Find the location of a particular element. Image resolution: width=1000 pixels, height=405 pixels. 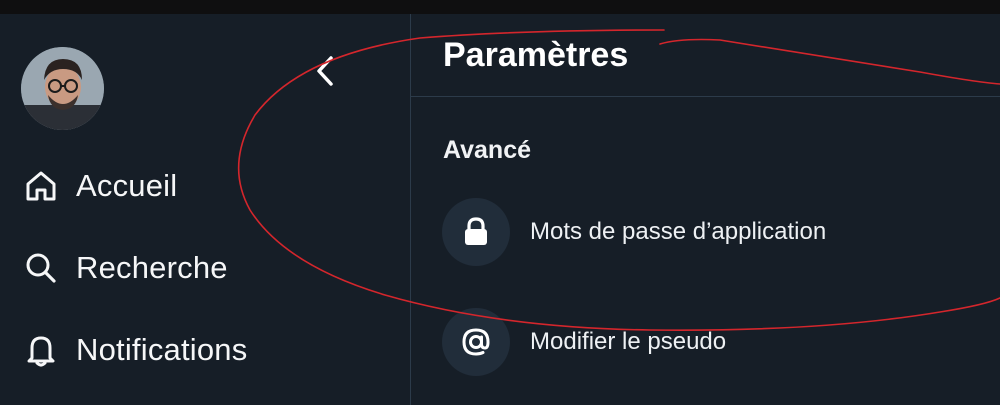

header-divider is located at coordinates (705, 96).